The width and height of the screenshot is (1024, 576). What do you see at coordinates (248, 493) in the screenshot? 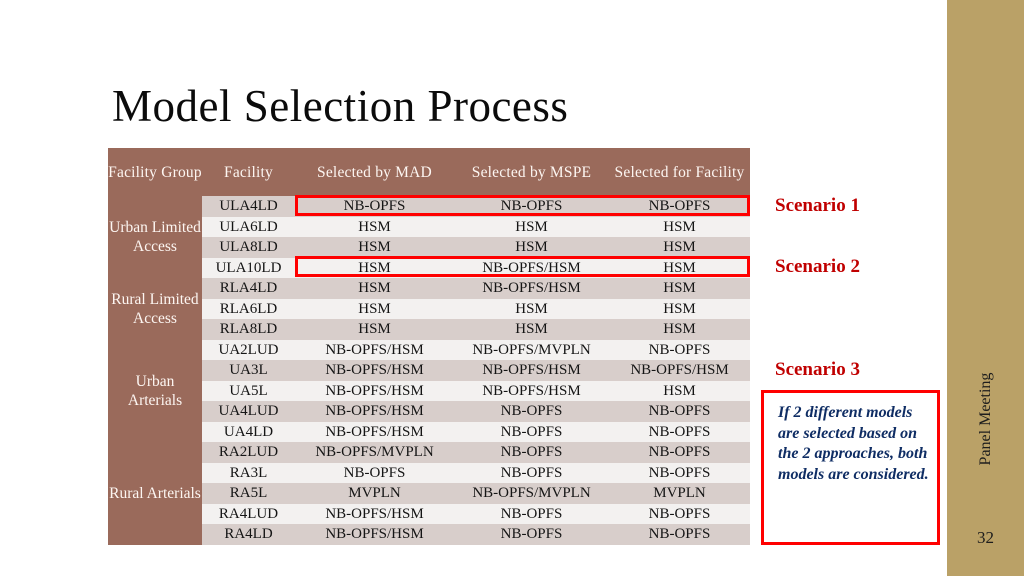
I see `cell-facility: RA5L` at bounding box center [248, 493].